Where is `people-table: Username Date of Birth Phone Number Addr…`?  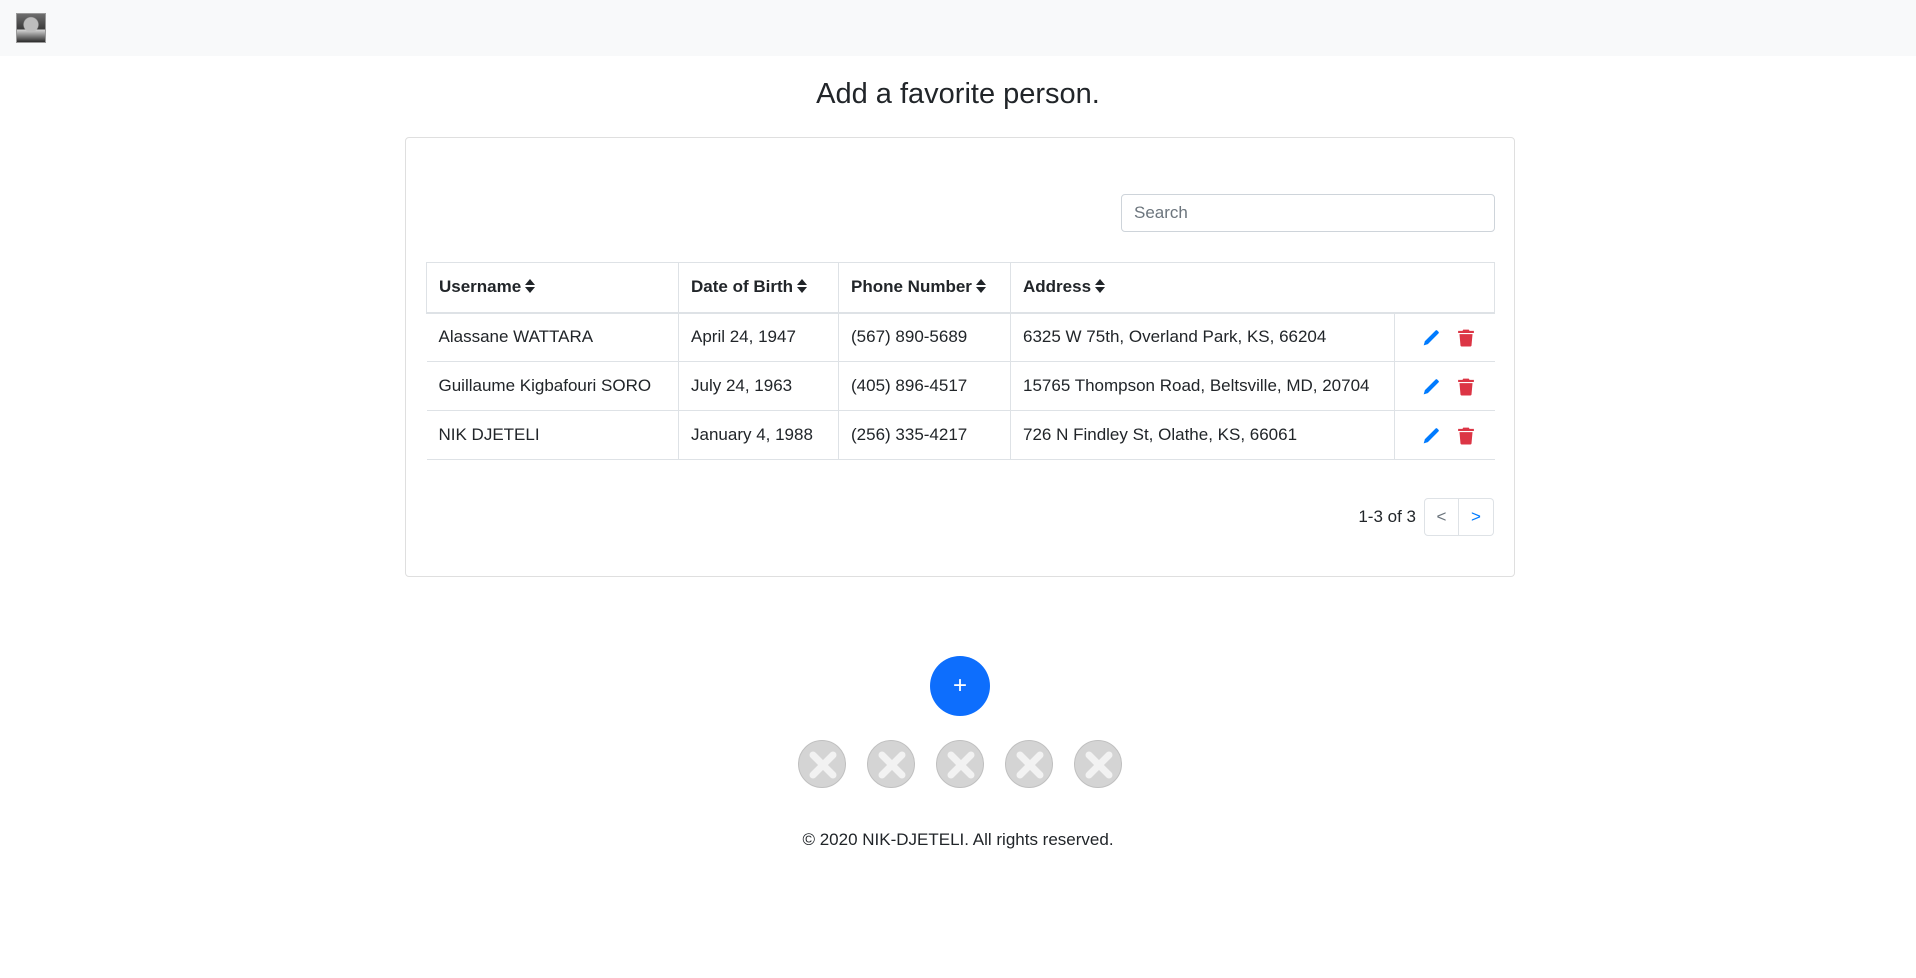
people-table: Username Date of Birth Phone Number Addr… is located at coordinates (960, 361).